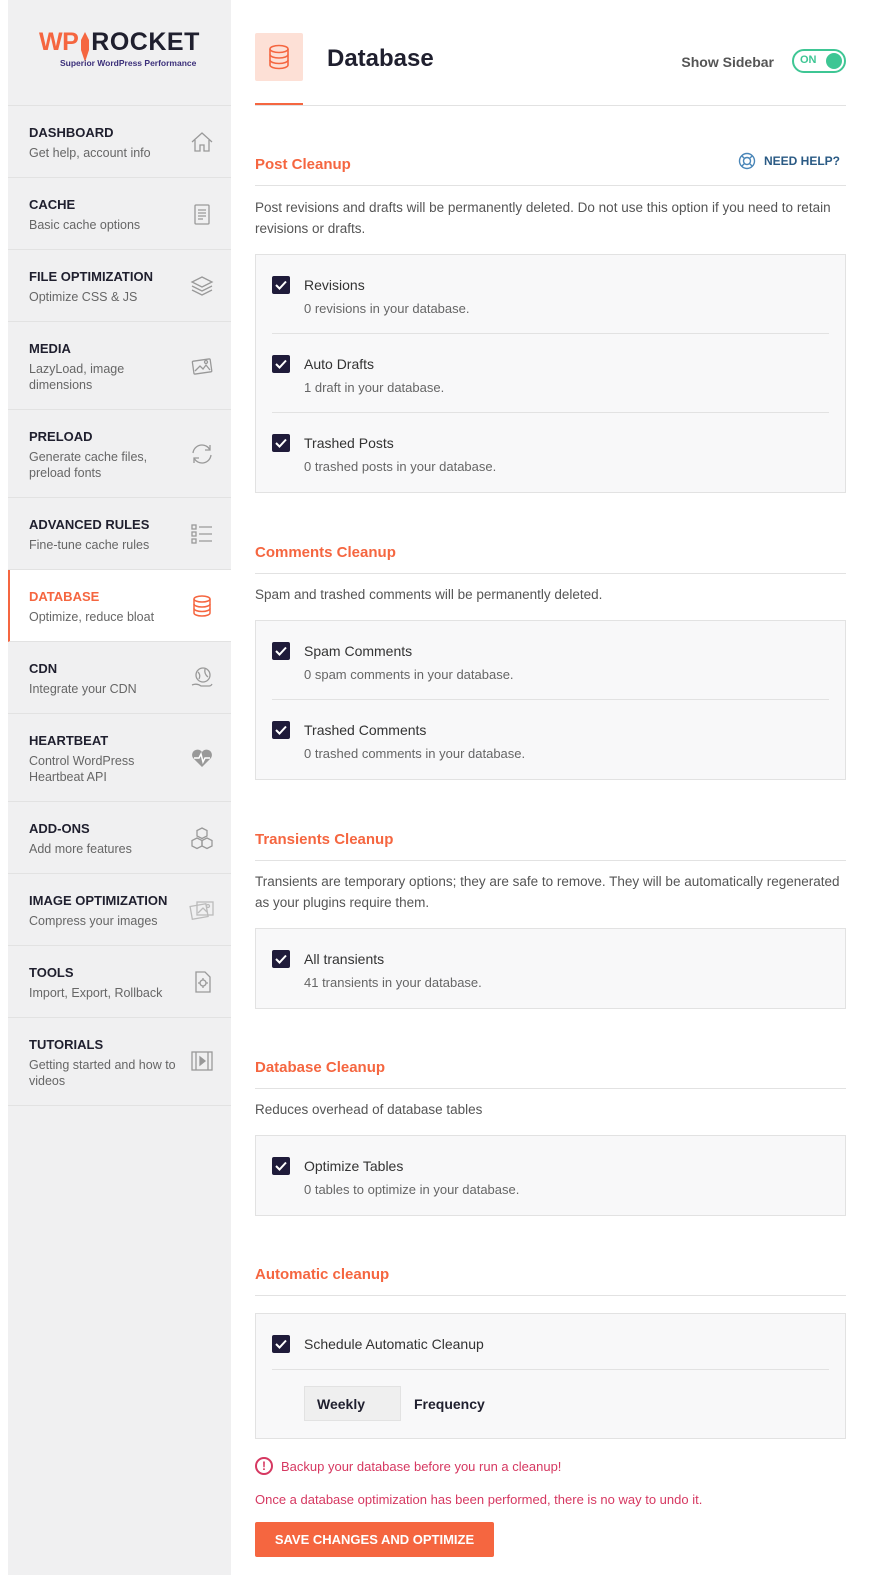 The image size is (873, 1575). I want to click on trashed-comments-checkbox, so click(281, 730).